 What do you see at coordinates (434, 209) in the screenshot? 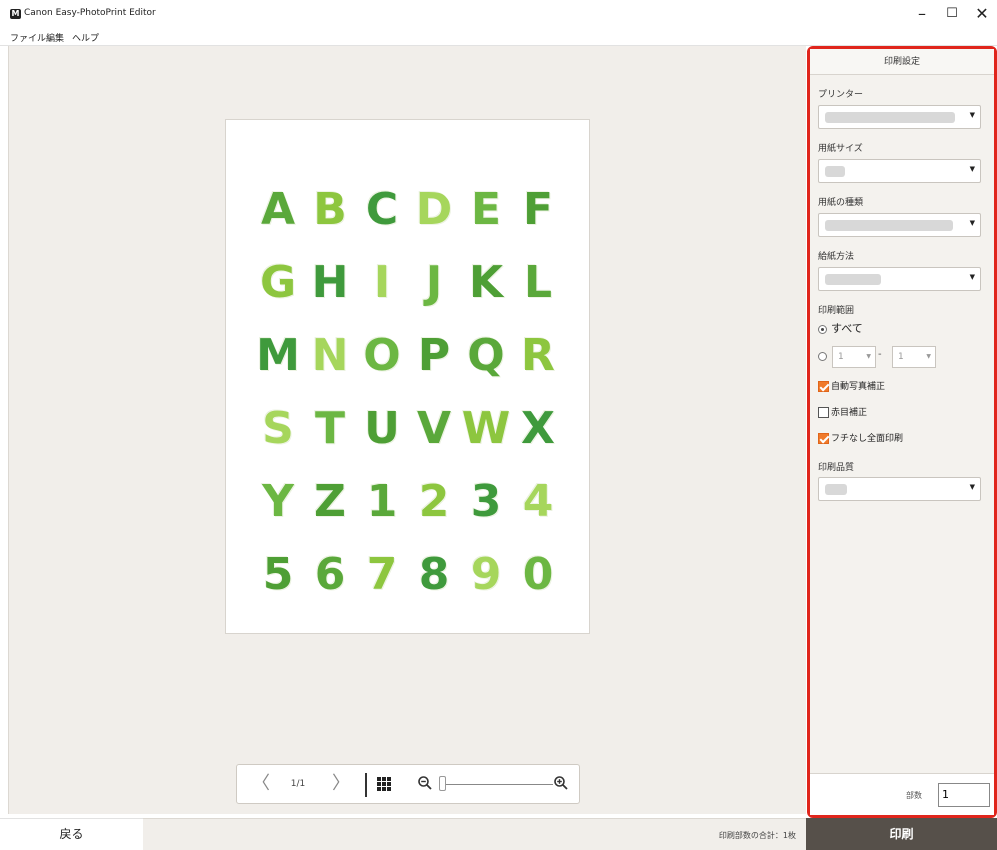
I see `letter-sticker-d: D` at bounding box center [434, 209].